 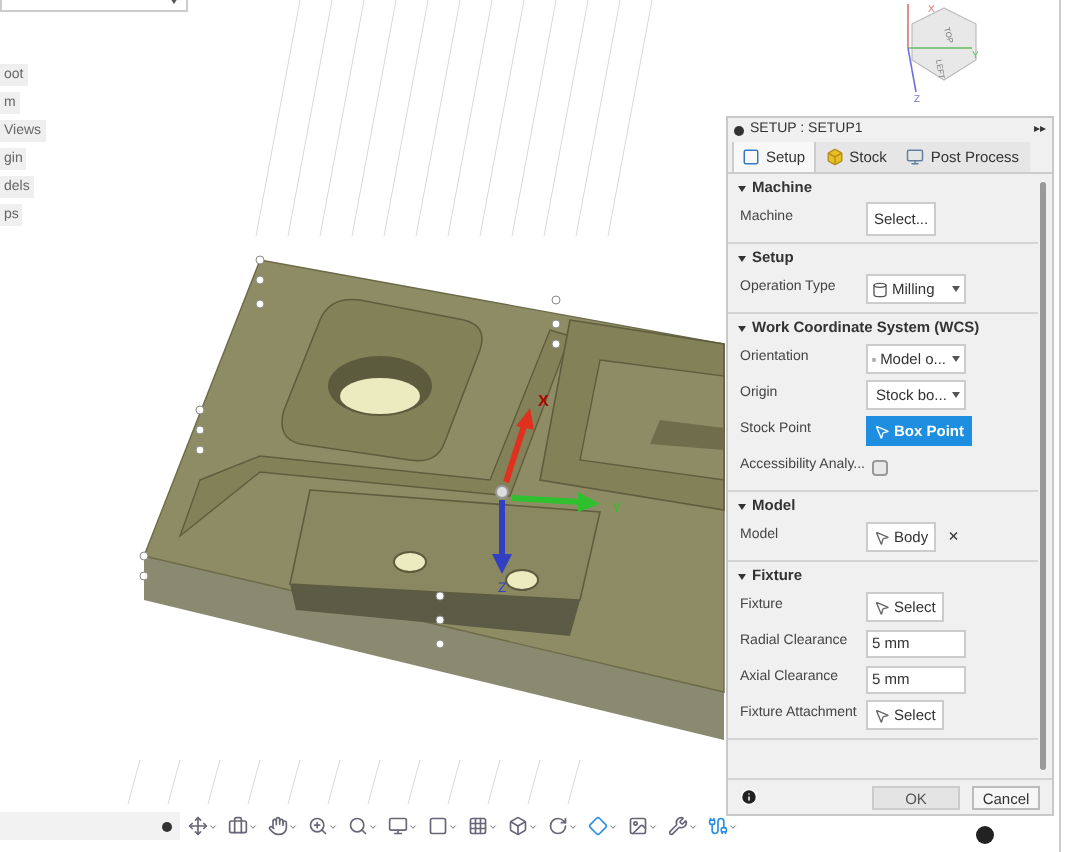 What do you see at coordinates (358, 826) in the screenshot?
I see `search-icon` at bounding box center [358, 826].